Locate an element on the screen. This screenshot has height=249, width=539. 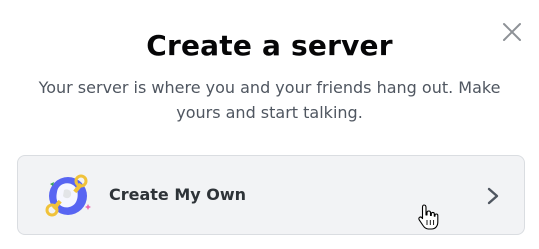
modal-title: Create a server is located at coordinates (269, 45).